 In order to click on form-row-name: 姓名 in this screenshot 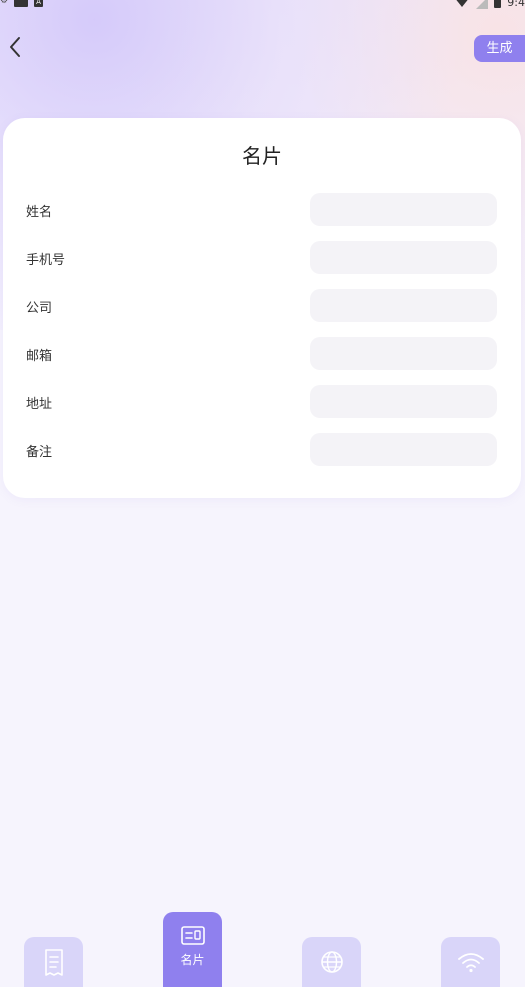, I will do `click(262, 209)`.